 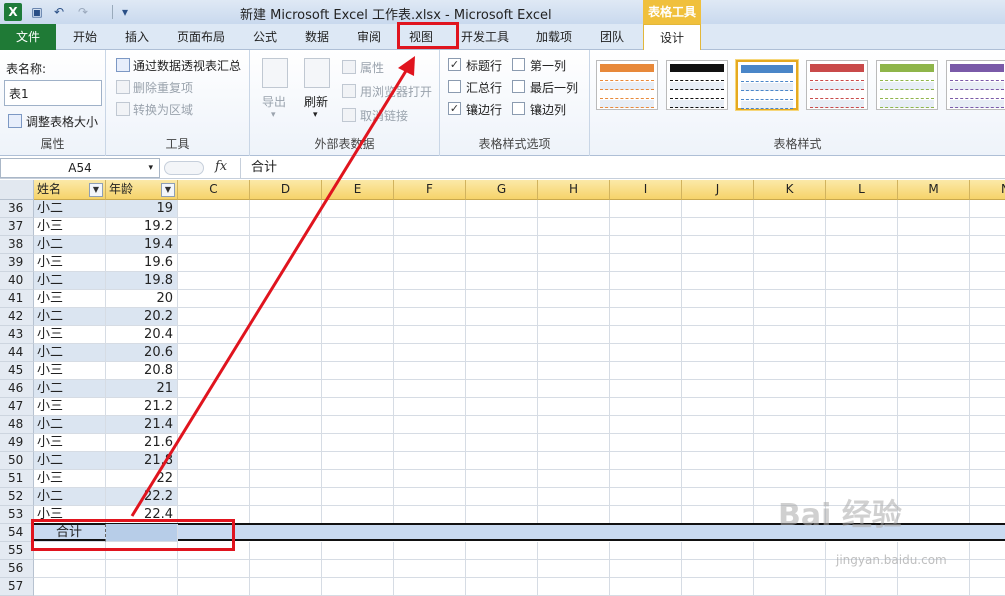 I want to click on annotation-arrow-head, so click(x=406, y=66).